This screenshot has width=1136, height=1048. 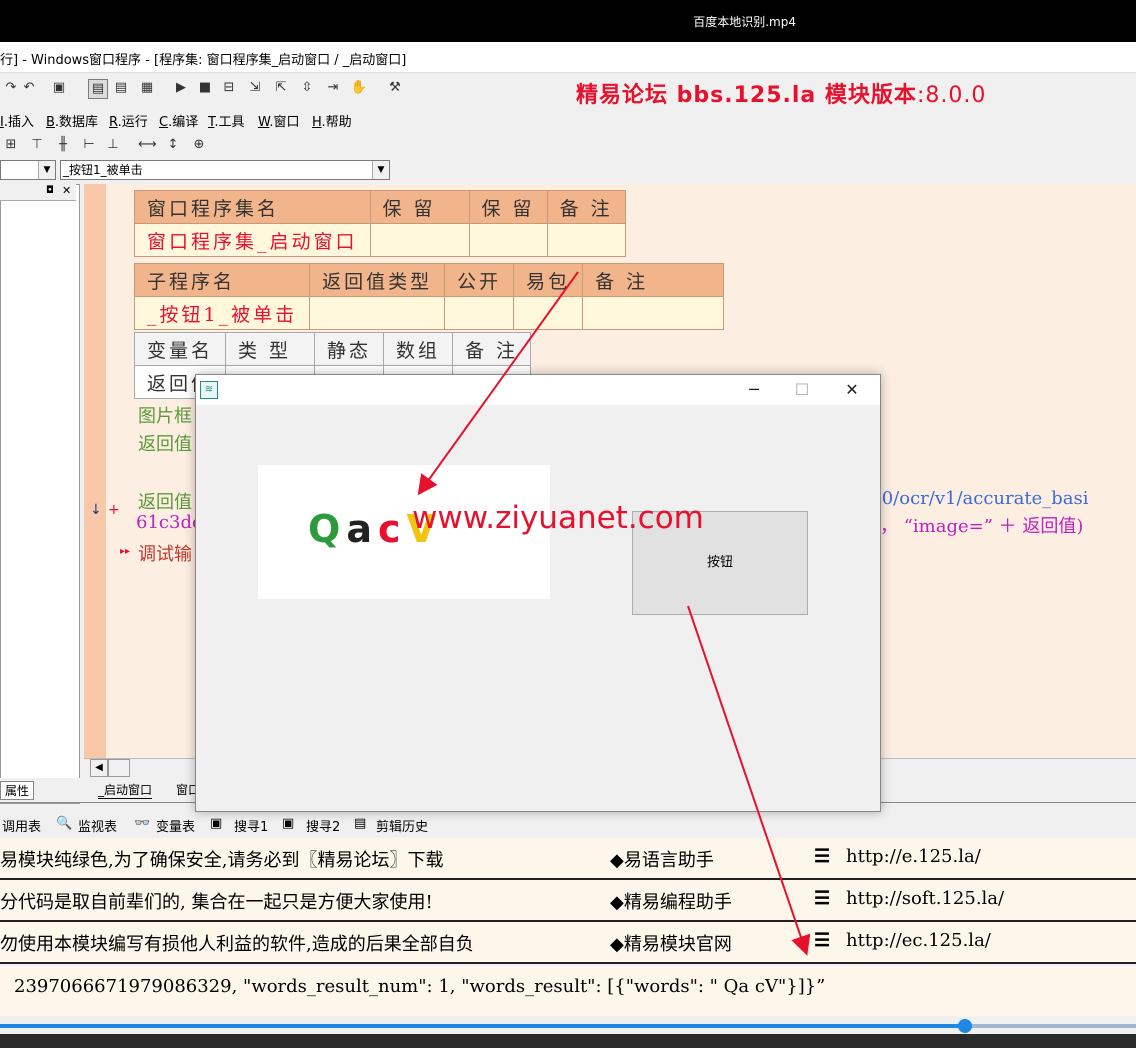 I want to click on tab-search2: 搜寻2, so click(x=323, y=825).